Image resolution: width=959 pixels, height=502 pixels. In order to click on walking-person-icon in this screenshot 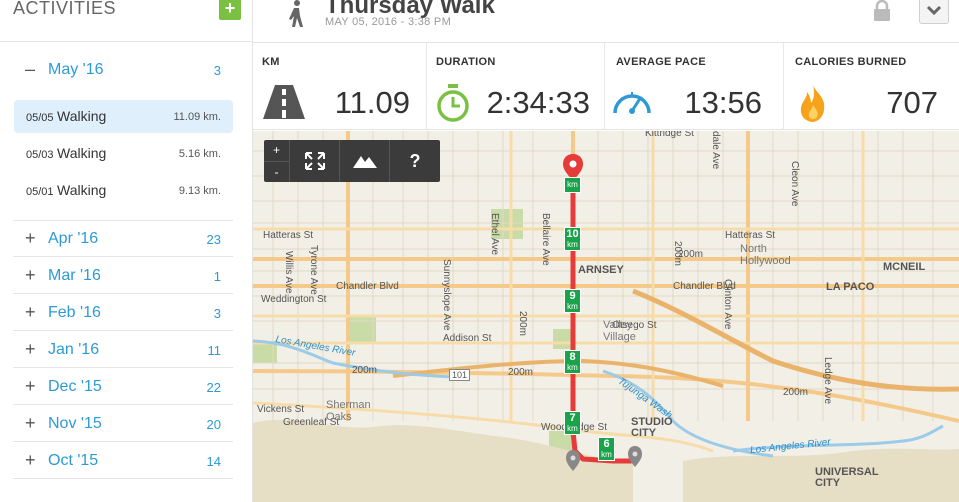, I will do `click(296, 16)`.